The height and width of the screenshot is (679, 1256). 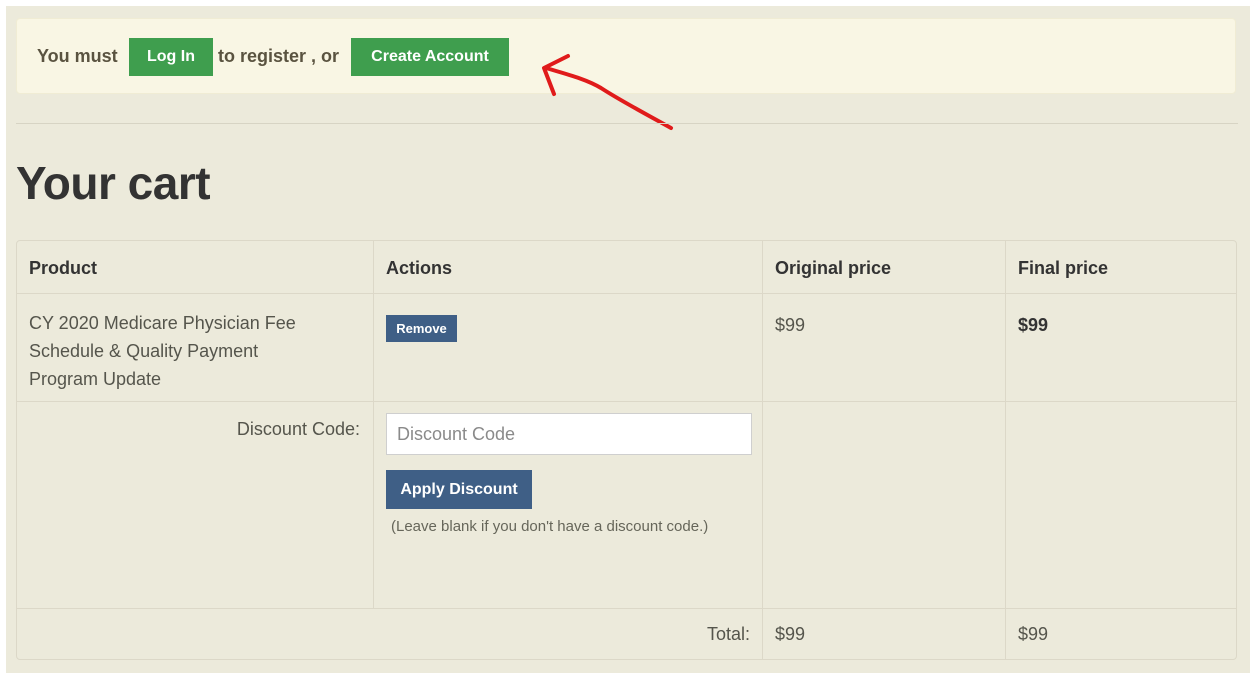 What do you see at coordinates (279, 56) in the screenshot?
I see `notice-middle-text: to register , or` at bounding box center [279, 56].